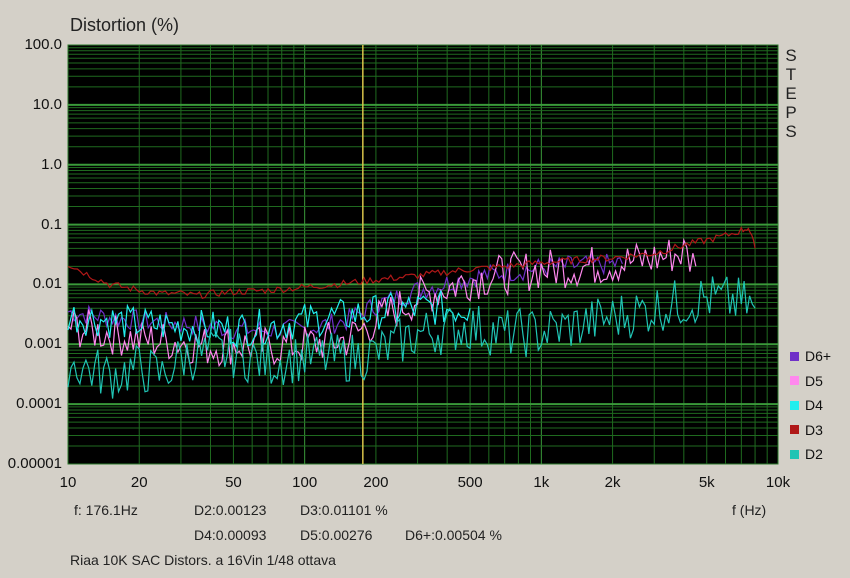 This screenshot has width=850, height=578. What do you see at coordinates (814, 454) in the screenshot?
I see `legend-label: D2` at bounding box center [814, 454].